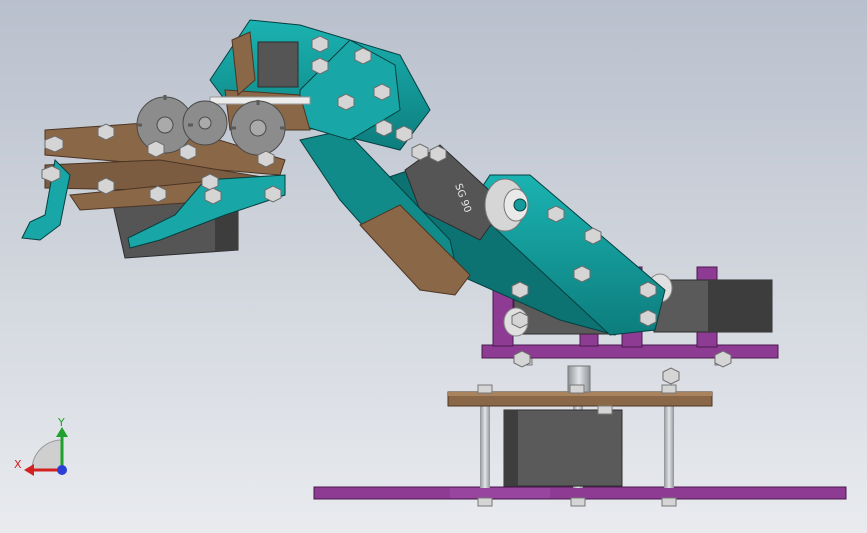 The width and height of the screenshot is (867, 533). Describe the element at coordinates (153, 177) in the screenshot. I see `gripper` at that location.